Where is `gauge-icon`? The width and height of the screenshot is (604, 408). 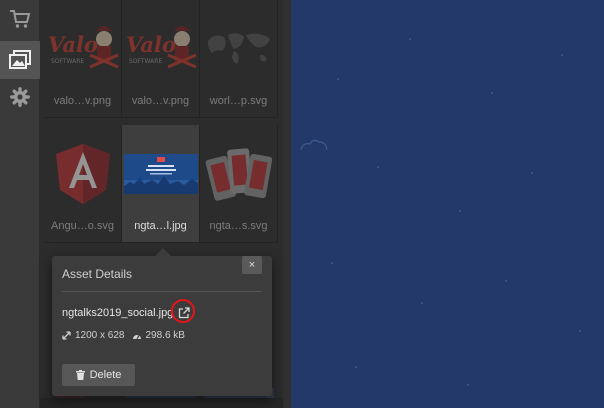
gauge-icon is located at coordinates (136, 336).